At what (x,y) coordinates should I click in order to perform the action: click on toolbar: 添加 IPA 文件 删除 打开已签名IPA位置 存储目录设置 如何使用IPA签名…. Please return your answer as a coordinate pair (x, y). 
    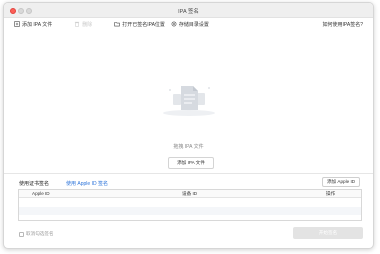
    Looking at the image, I should click on (188, 24).